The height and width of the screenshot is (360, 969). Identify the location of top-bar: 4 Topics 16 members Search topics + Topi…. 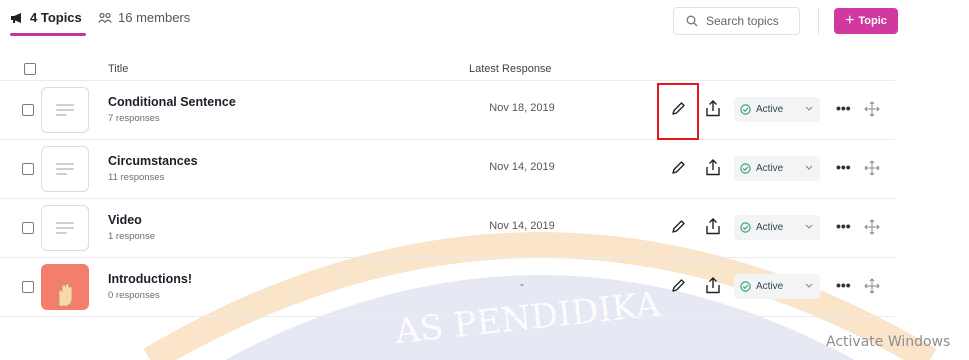
(484, 22).